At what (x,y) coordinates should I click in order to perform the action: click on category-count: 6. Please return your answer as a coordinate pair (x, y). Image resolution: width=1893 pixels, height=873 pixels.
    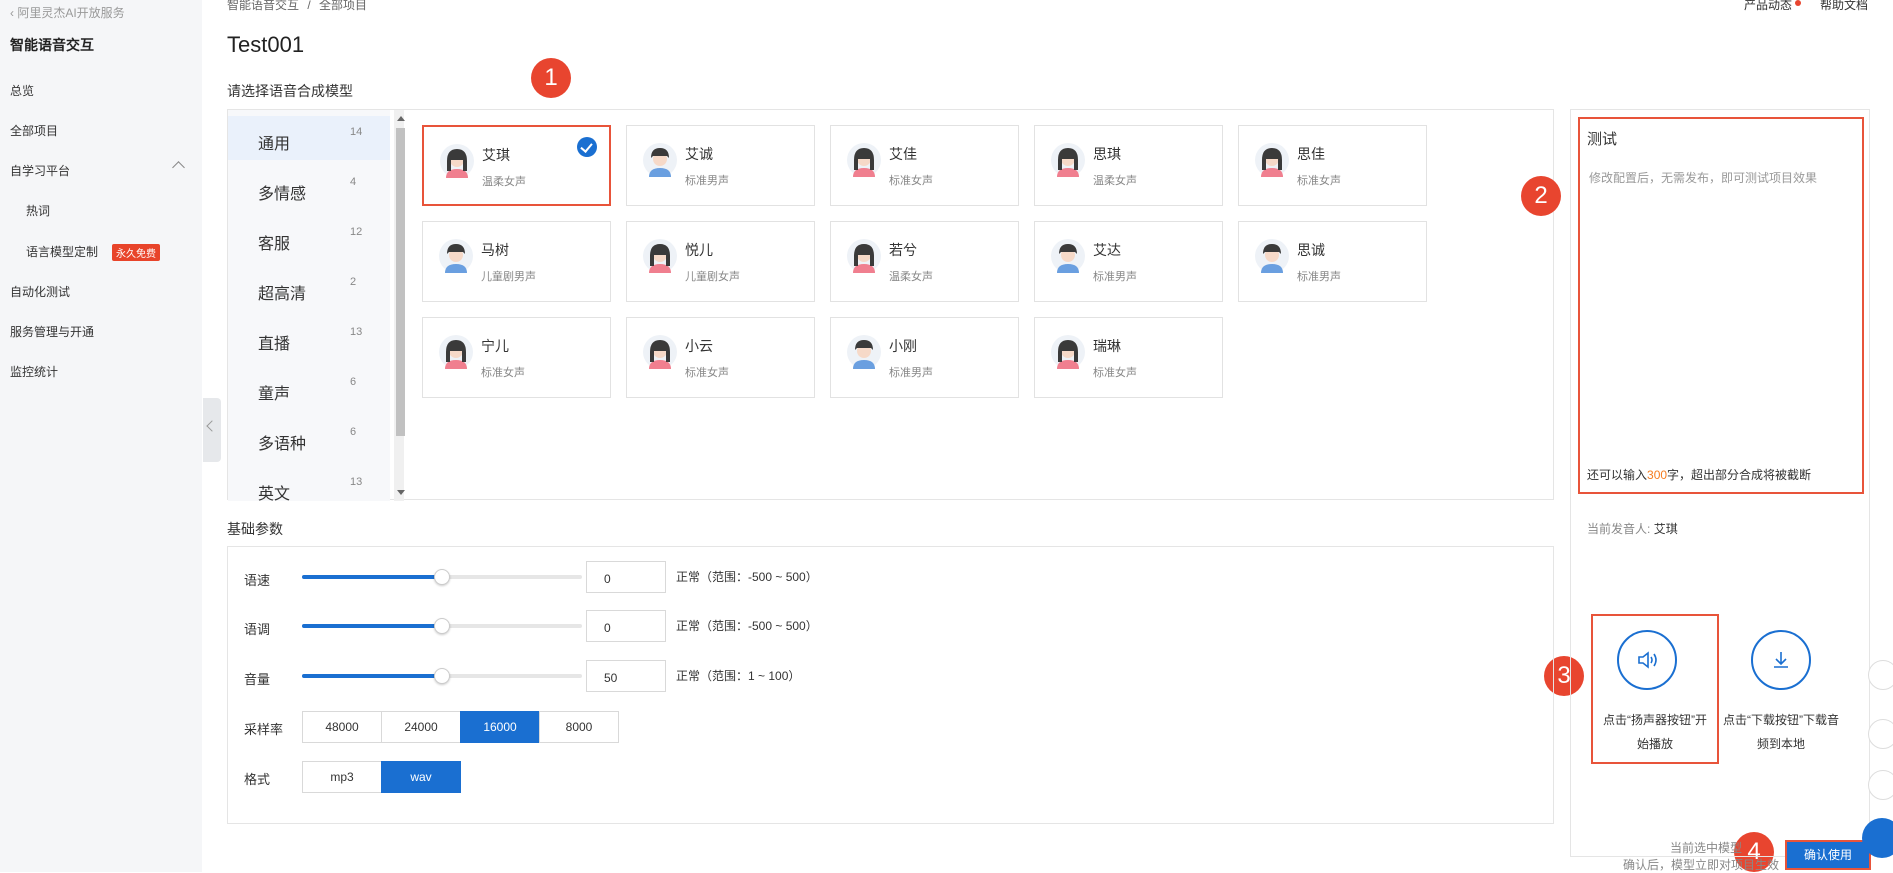
    Looking at the image, I should click on (353, 432).